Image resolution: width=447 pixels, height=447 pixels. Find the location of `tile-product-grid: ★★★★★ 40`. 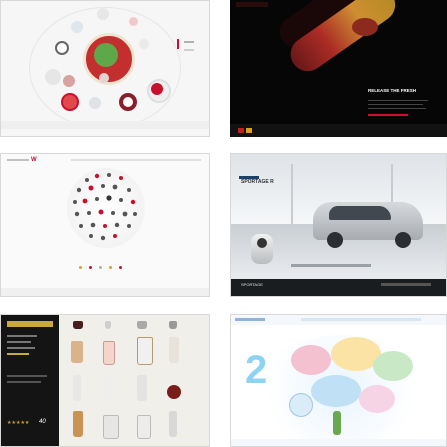

tile-product-grid: ★★★★★ 40 is located at coordinates (105, 380).